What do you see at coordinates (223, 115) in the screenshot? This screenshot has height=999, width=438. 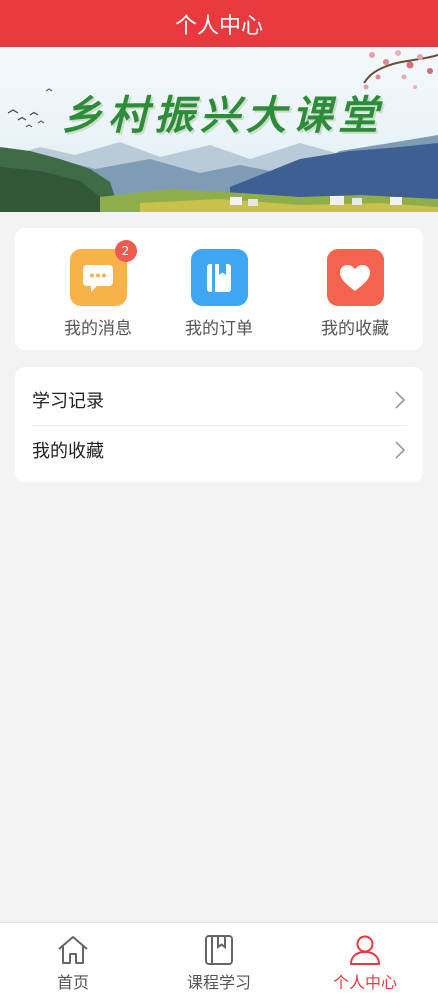 I see `banner-title: 乡村振兴大课堂` at bounding box center [223, 115].